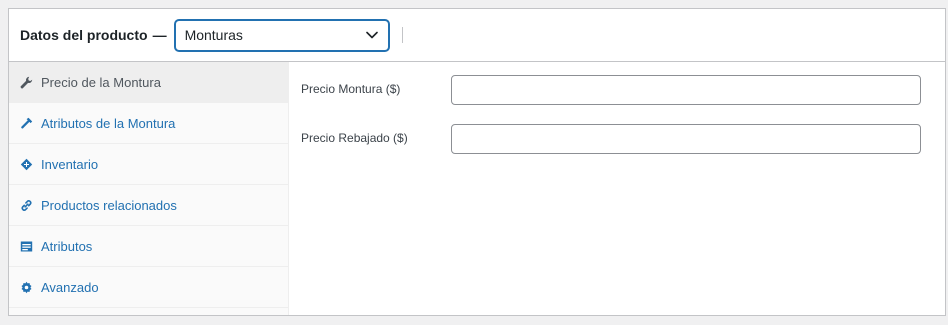  I want to click on precio-montura-label: Precio Montura ($), so click(351, 89).